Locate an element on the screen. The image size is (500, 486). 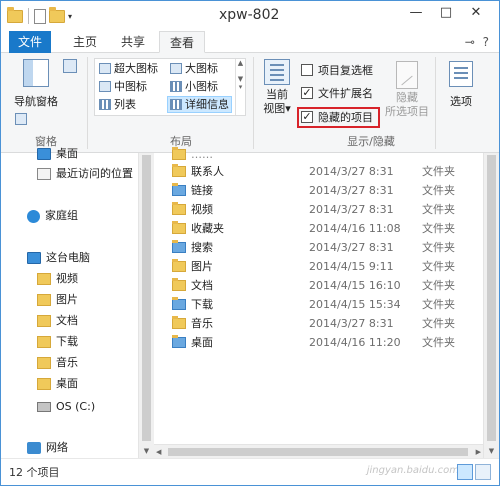
recent-icon is located at coordinates (44, 174).